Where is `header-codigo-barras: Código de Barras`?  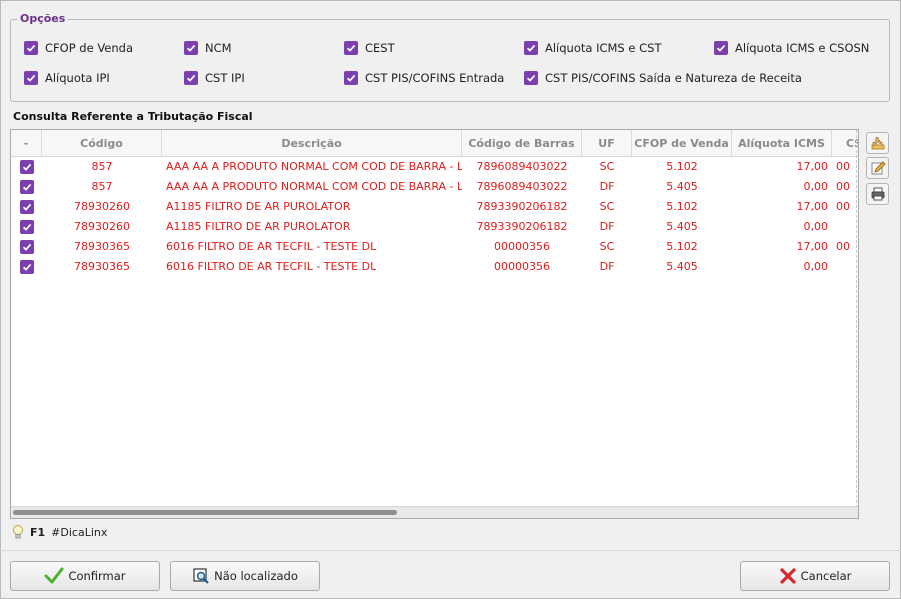
header-codigo-barras: Código de Barras is located at coordinates (522, 143).